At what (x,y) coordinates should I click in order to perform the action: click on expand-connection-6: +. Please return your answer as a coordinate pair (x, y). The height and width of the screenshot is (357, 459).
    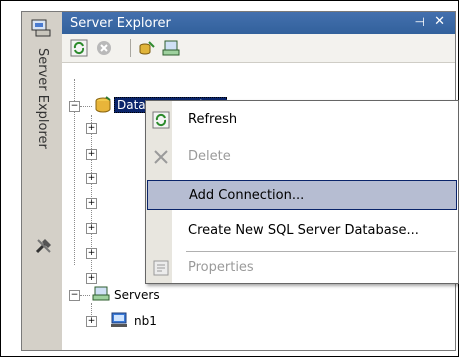
    Looking at the image, I should click on (91, 253).